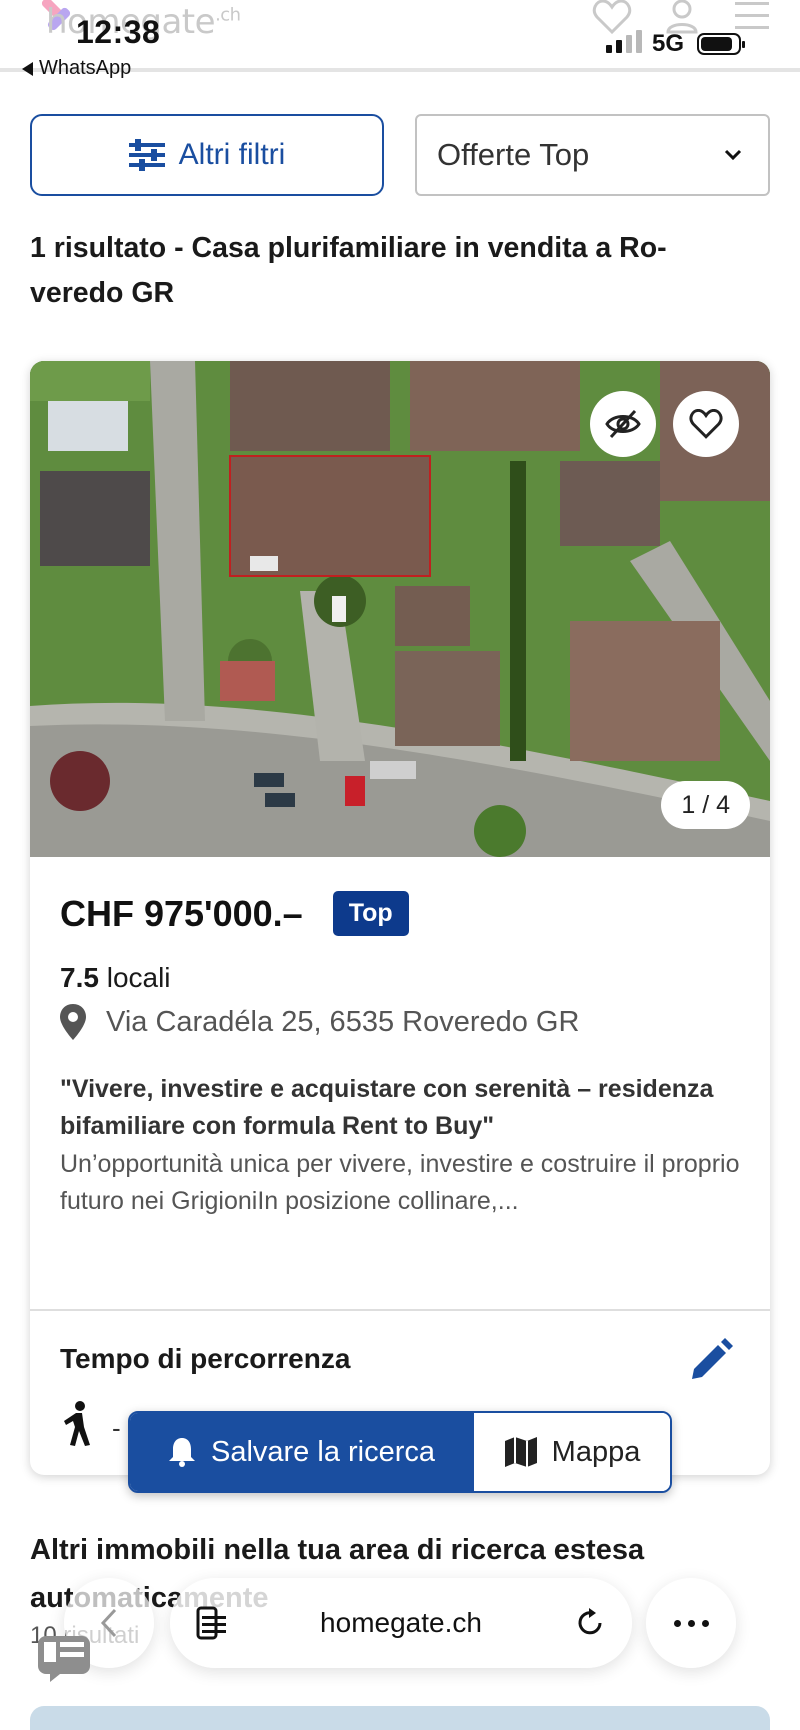 Image resolution: width=800 pixels, height=1730 pixels. What do you see at coordinates (108, 1623) in the screenshot?
I see `chevron-left-icon` at bounding box center [108, 1623].